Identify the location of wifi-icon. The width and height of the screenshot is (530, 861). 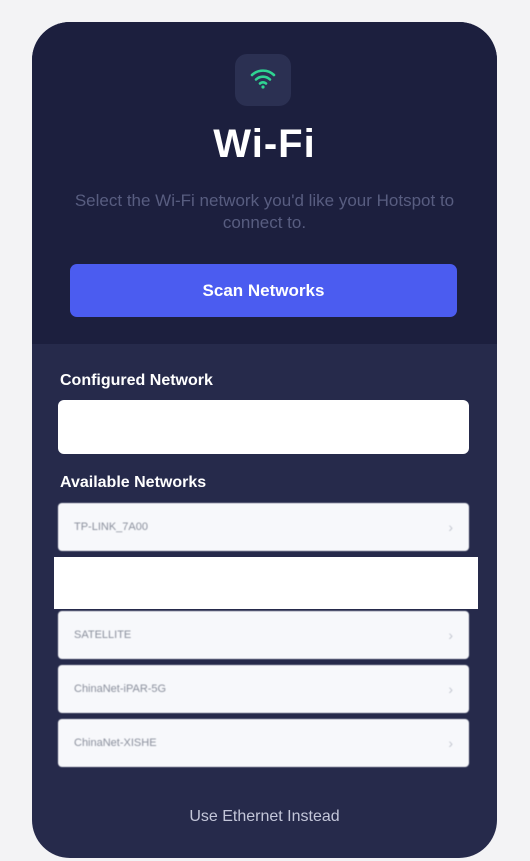
(263, 80).